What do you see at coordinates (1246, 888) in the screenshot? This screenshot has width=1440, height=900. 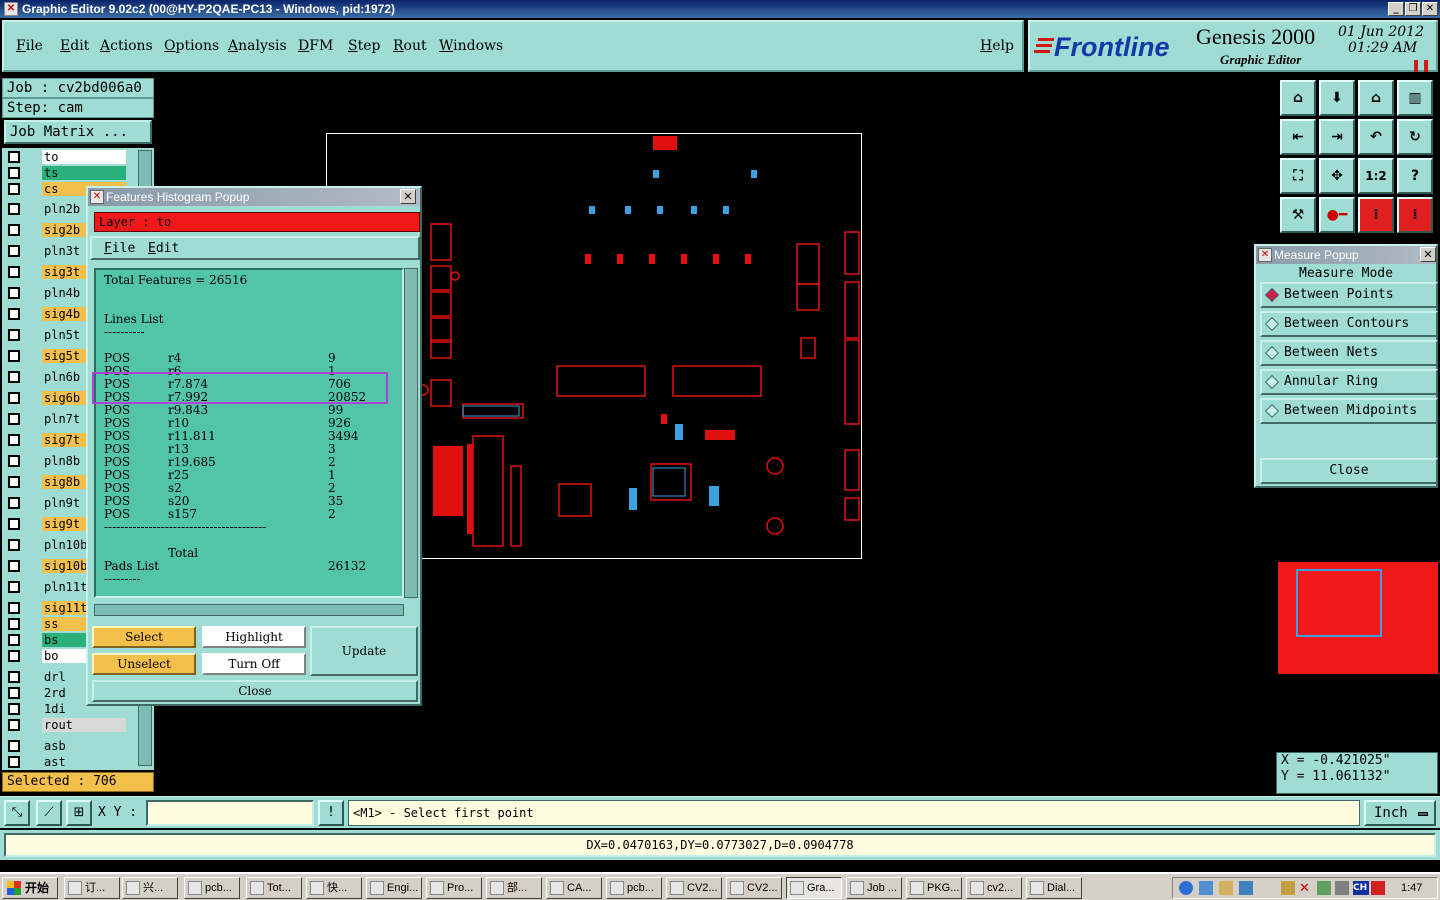 I see `desktop-icon` at bounding box center [1246, 888].